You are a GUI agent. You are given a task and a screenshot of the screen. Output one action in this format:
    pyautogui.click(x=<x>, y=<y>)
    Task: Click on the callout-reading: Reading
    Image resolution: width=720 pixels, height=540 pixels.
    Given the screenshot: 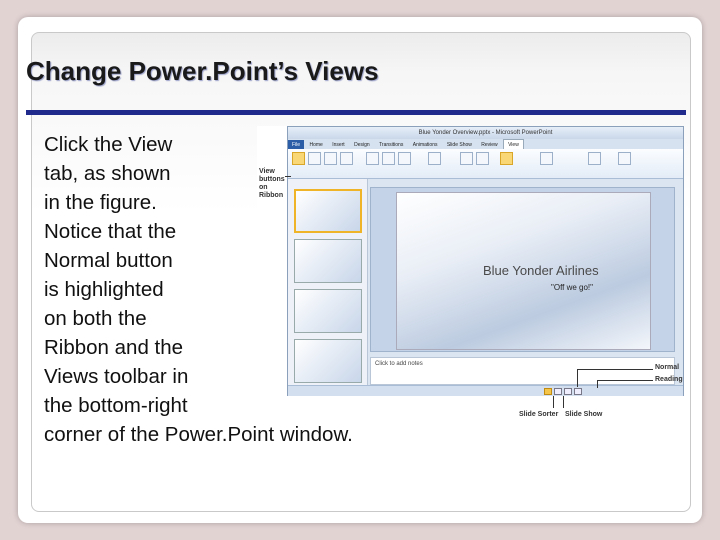 What is the action you would take?
    pyautogui.click(x=669, y=379)
    